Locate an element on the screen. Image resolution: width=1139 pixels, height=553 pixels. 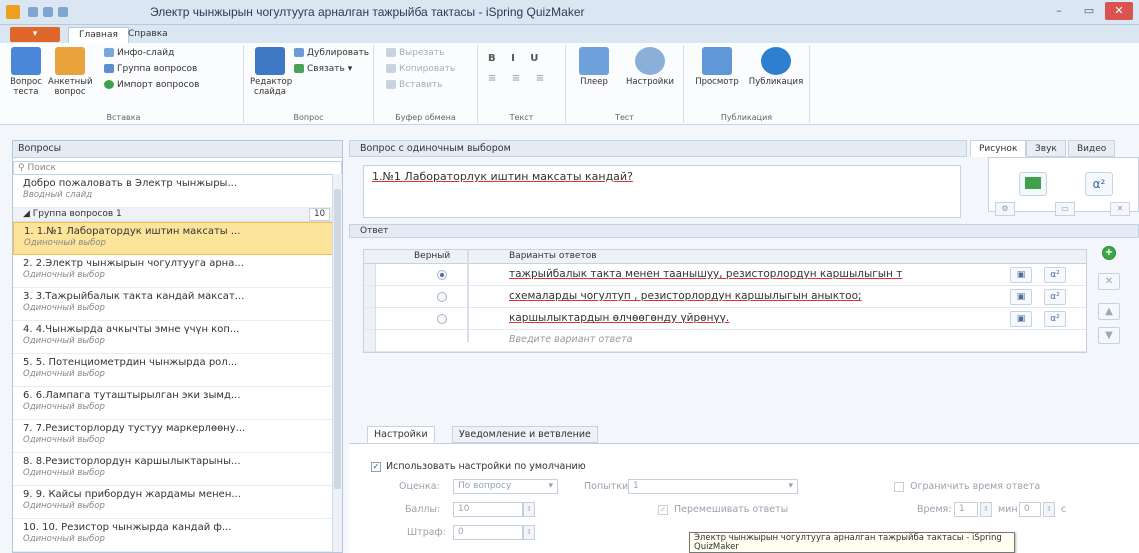
penalty-field: 0 is located at coordinates (488, 532).